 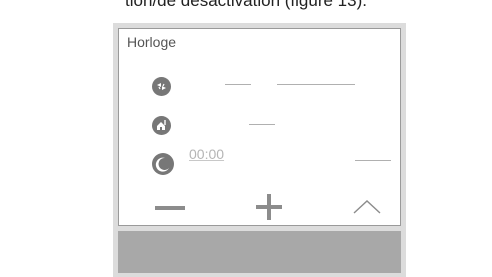 I want to click on row1-value-short, so click(x=238, y=84).